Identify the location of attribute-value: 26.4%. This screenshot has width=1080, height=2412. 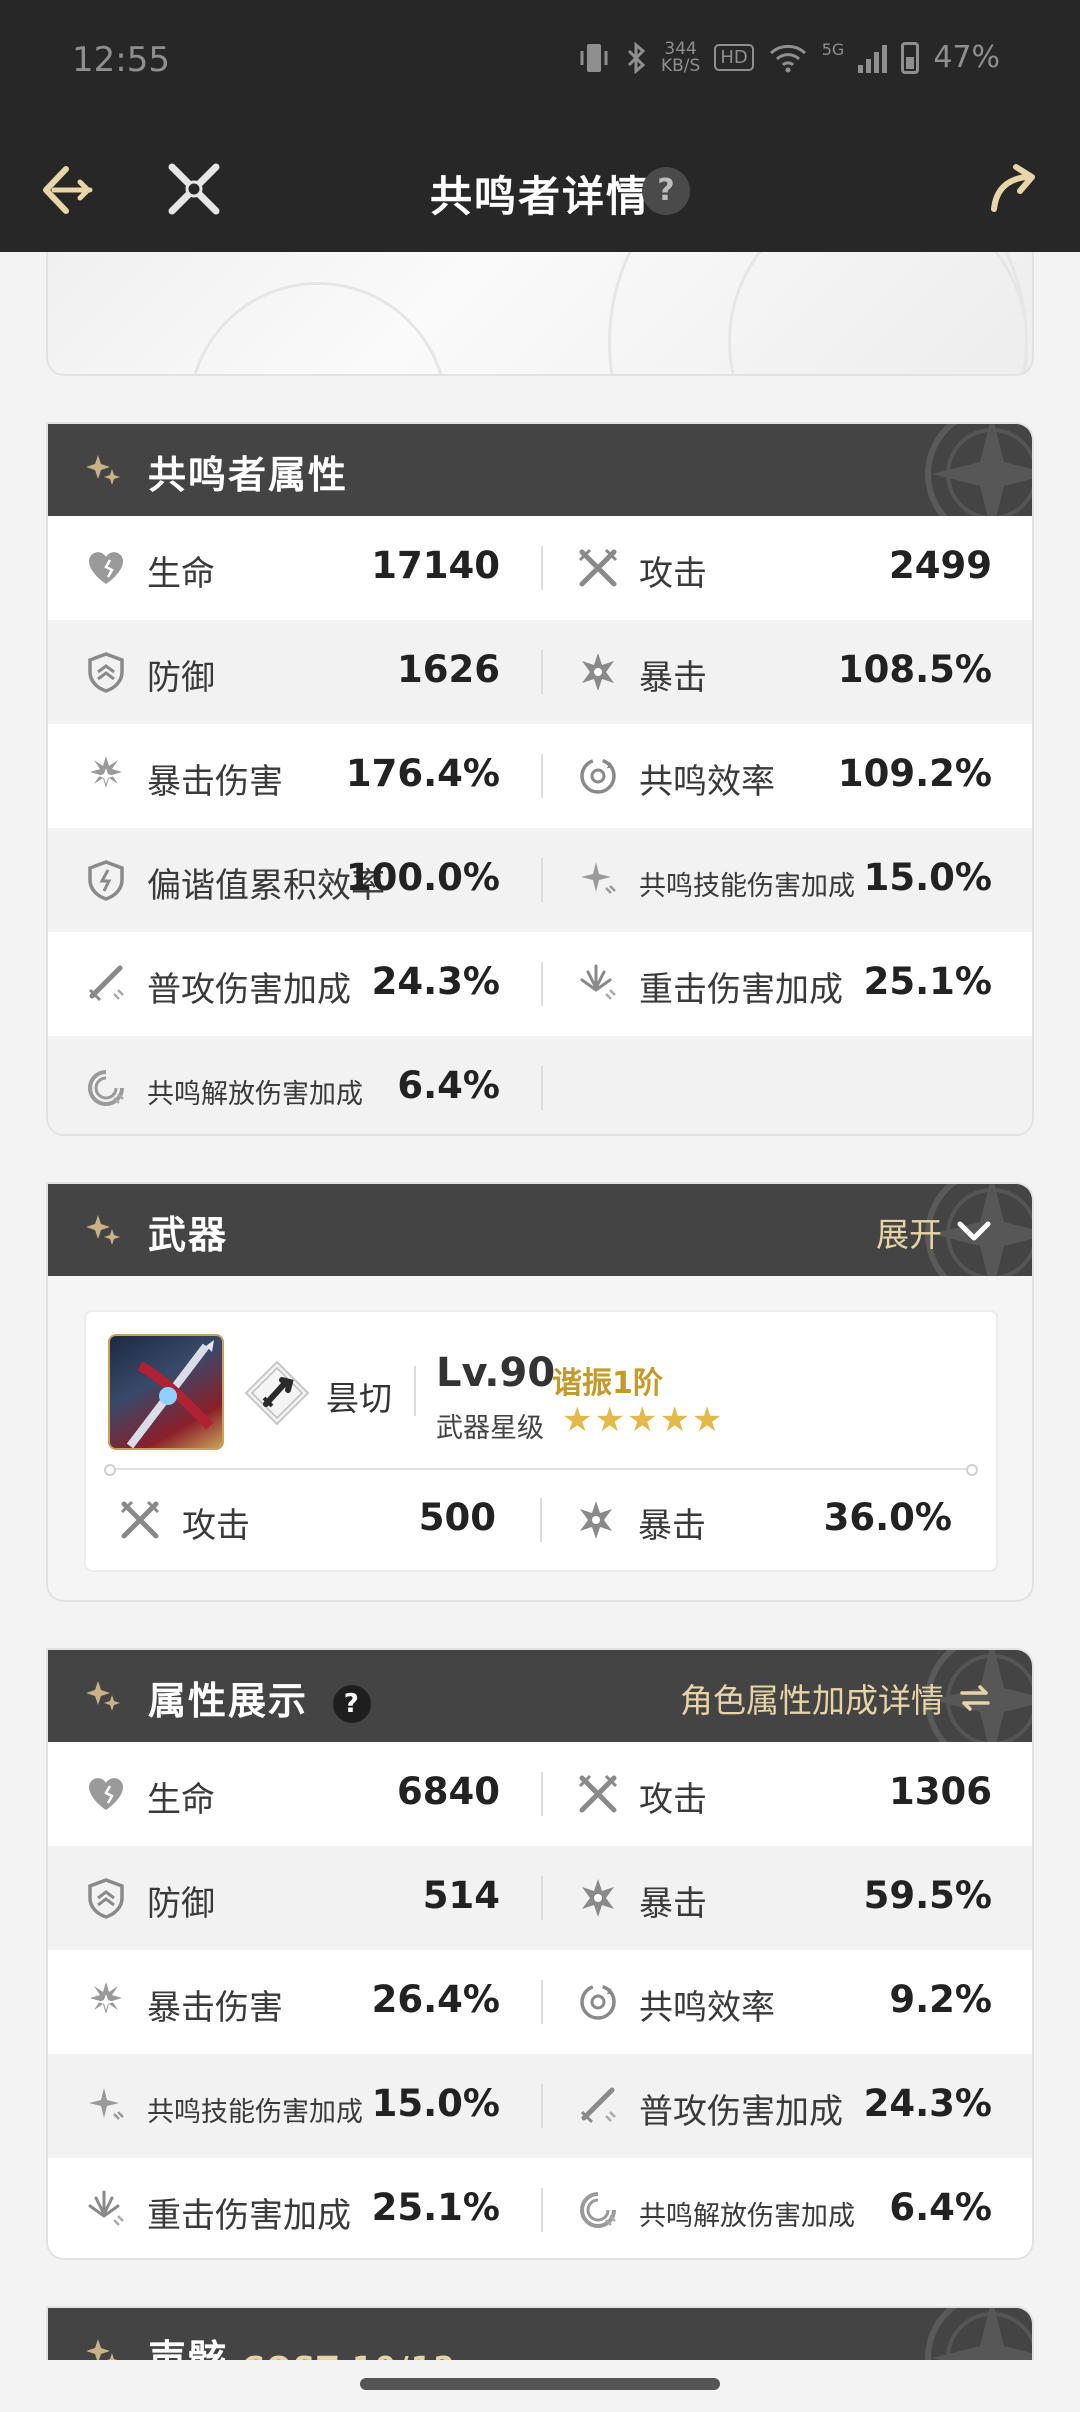
(435, 1999).